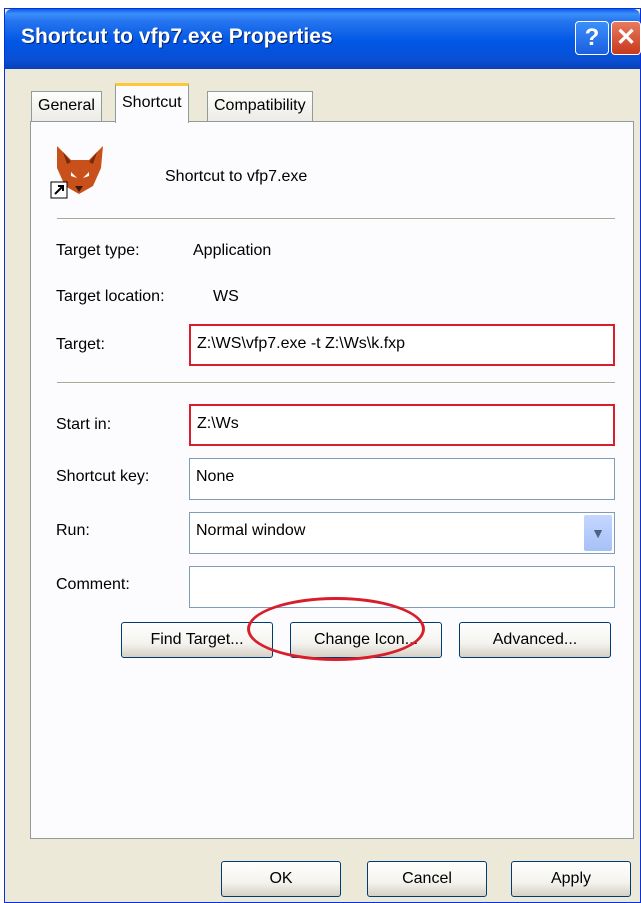 The image size is (641, 903). What do you see at coordinates (103, 476) in the screenshot?
I see `shortcut-key-label: Shortcut key:` at bounding box center [103, 476].